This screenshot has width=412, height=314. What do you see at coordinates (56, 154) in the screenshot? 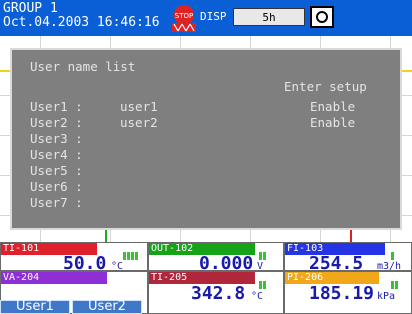
I see `user-label: User4 :` at bounding box center [56, 154].